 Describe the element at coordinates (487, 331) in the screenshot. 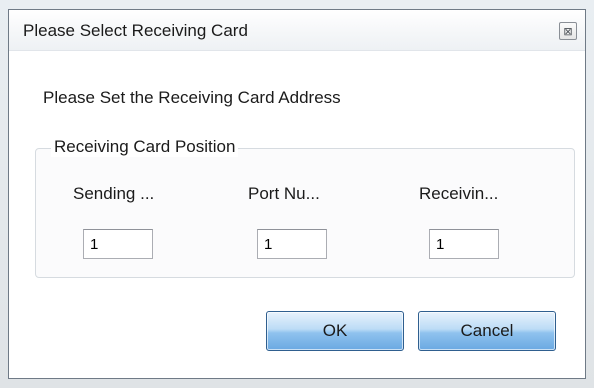

I see `cancel-button: Cancel` at that location.